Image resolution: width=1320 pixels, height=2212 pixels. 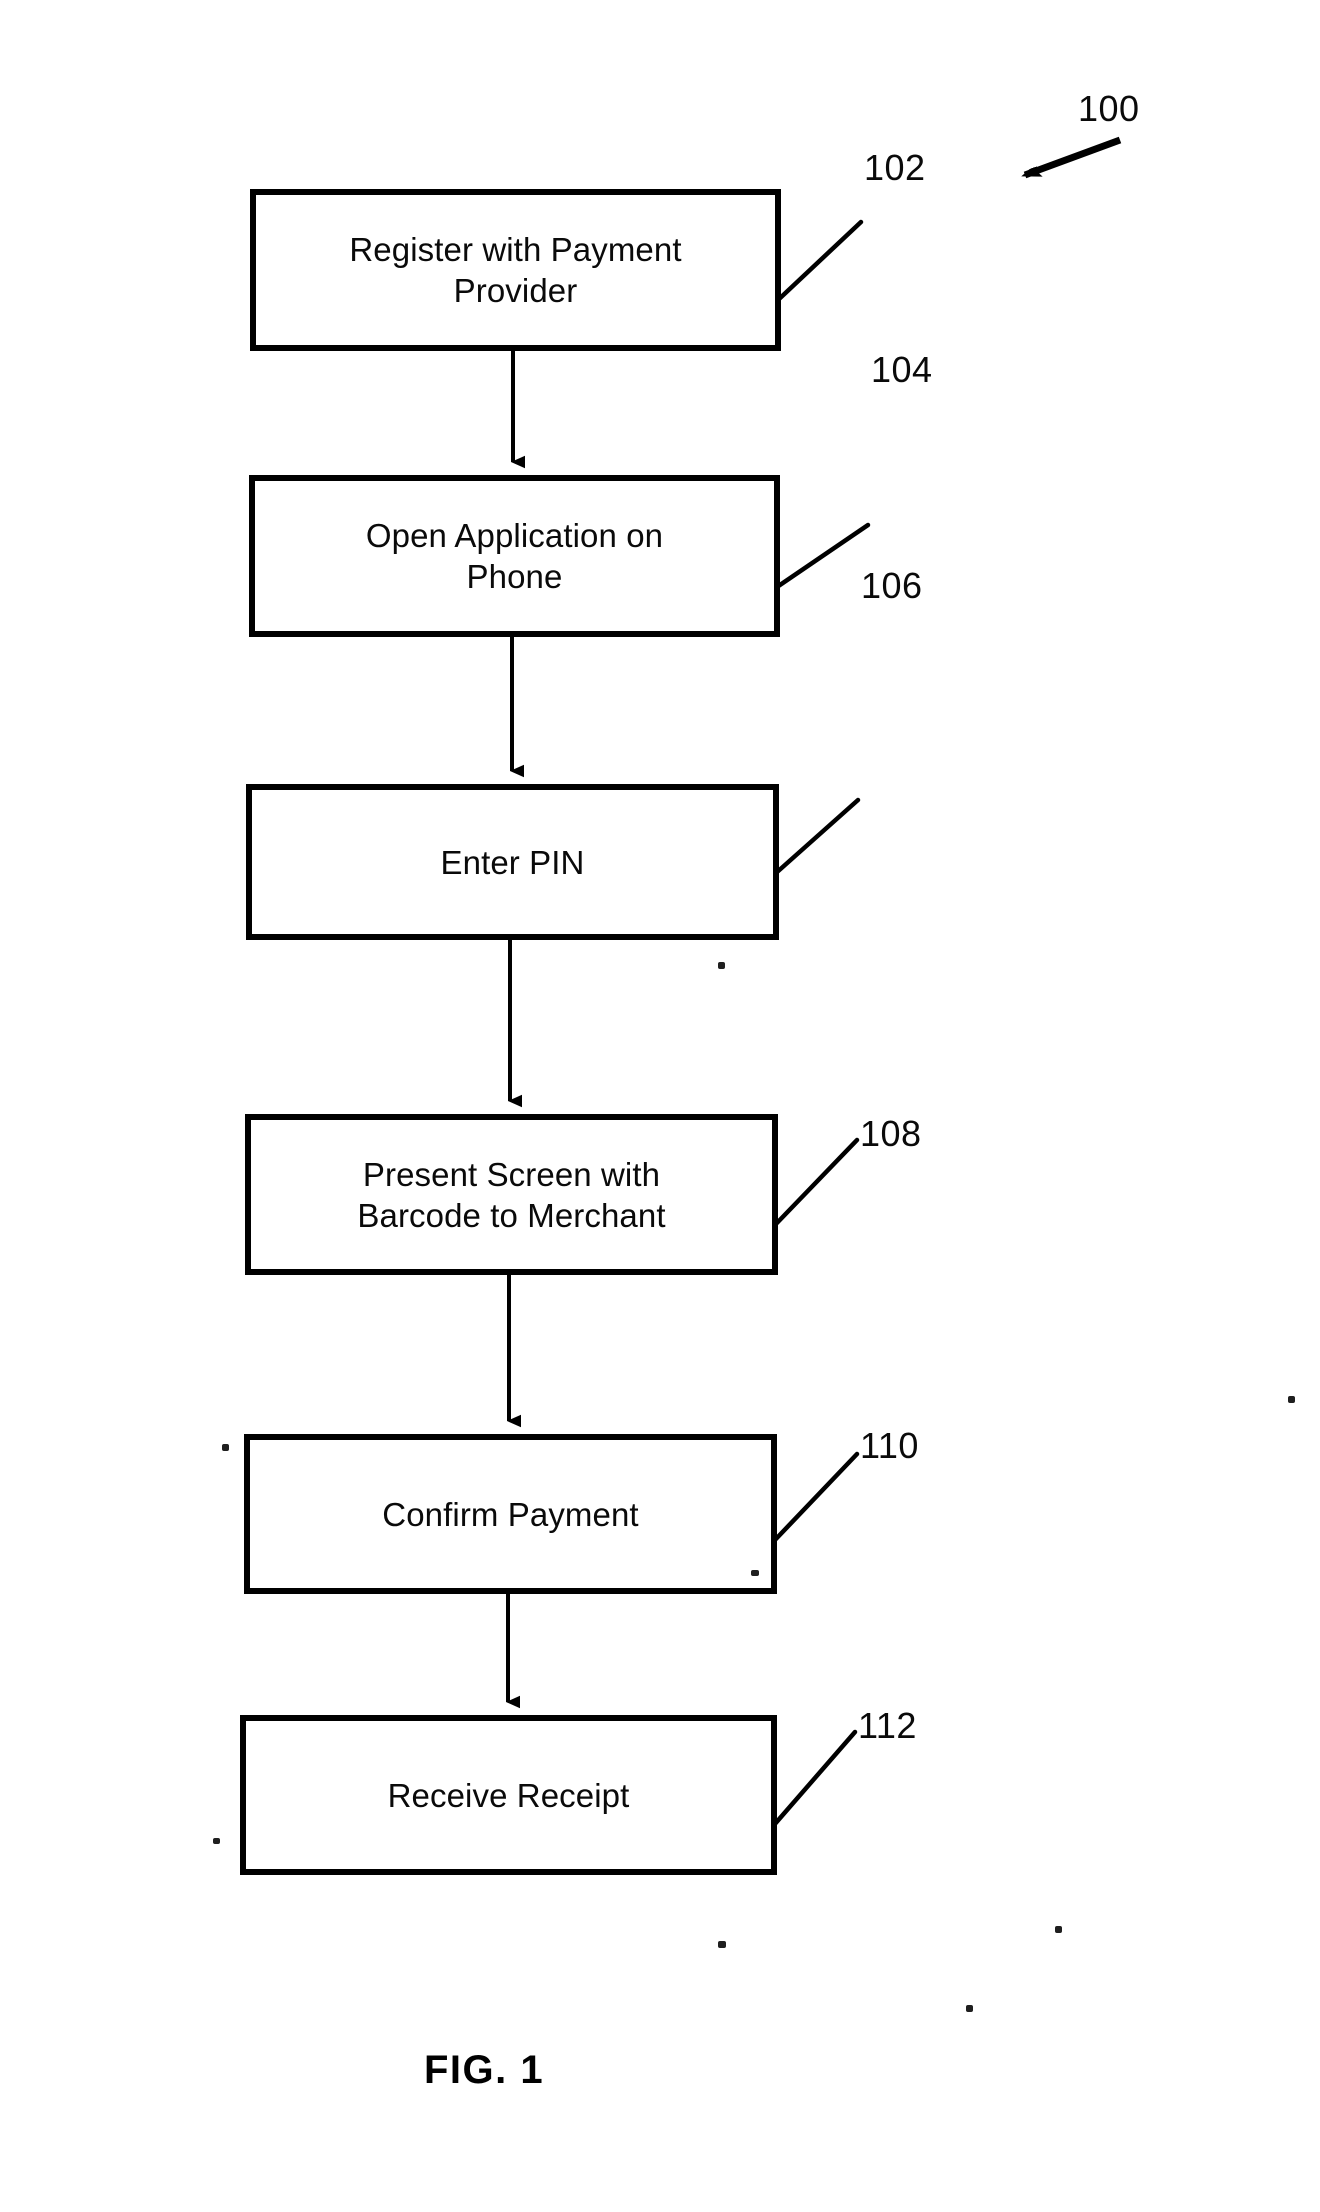 What do you see at coordinates (821, 1023) in the screenshot?
I see `reference-leader-lines` at bounding box center [821, 1023].